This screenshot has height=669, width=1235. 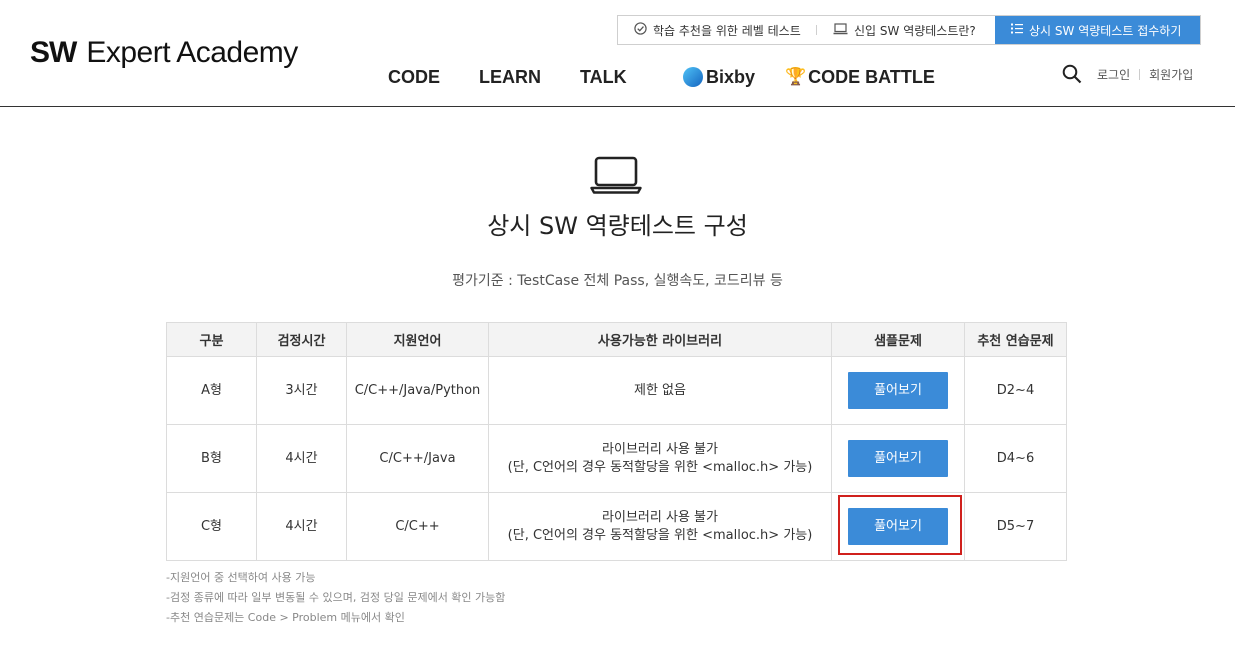 I want to click on nav-code: CODE, so click(x=414, y=77).